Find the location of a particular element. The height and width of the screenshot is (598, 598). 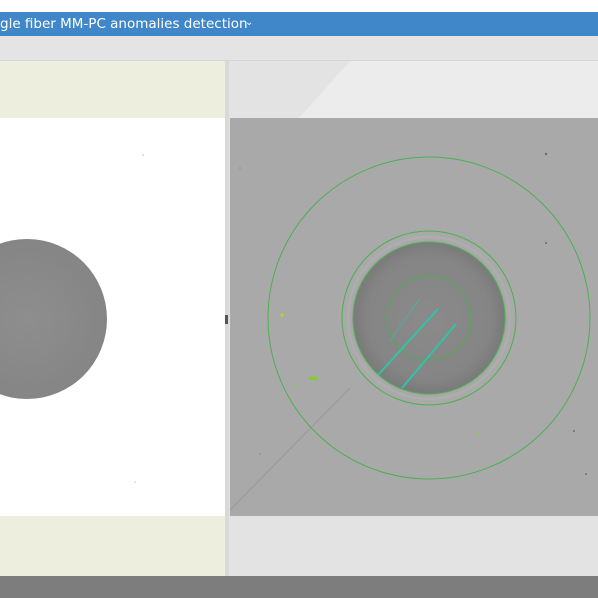

fiber-core-shadow is located at coordinates (53, 319).